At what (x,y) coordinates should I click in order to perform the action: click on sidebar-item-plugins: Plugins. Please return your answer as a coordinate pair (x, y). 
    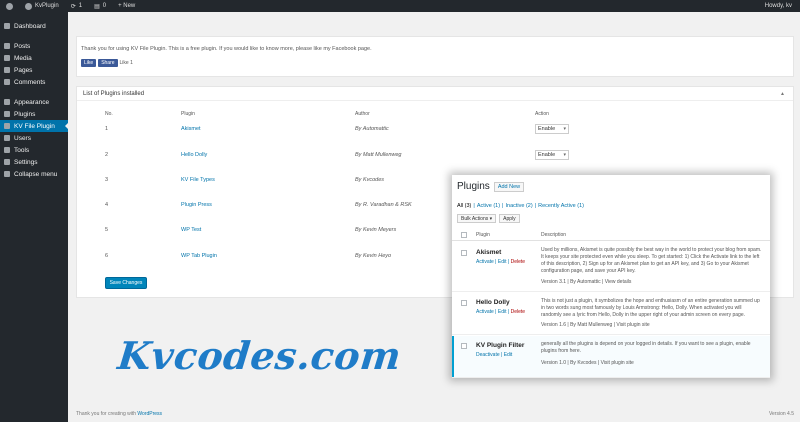
    Looking at the image, I should click on (34, 114).